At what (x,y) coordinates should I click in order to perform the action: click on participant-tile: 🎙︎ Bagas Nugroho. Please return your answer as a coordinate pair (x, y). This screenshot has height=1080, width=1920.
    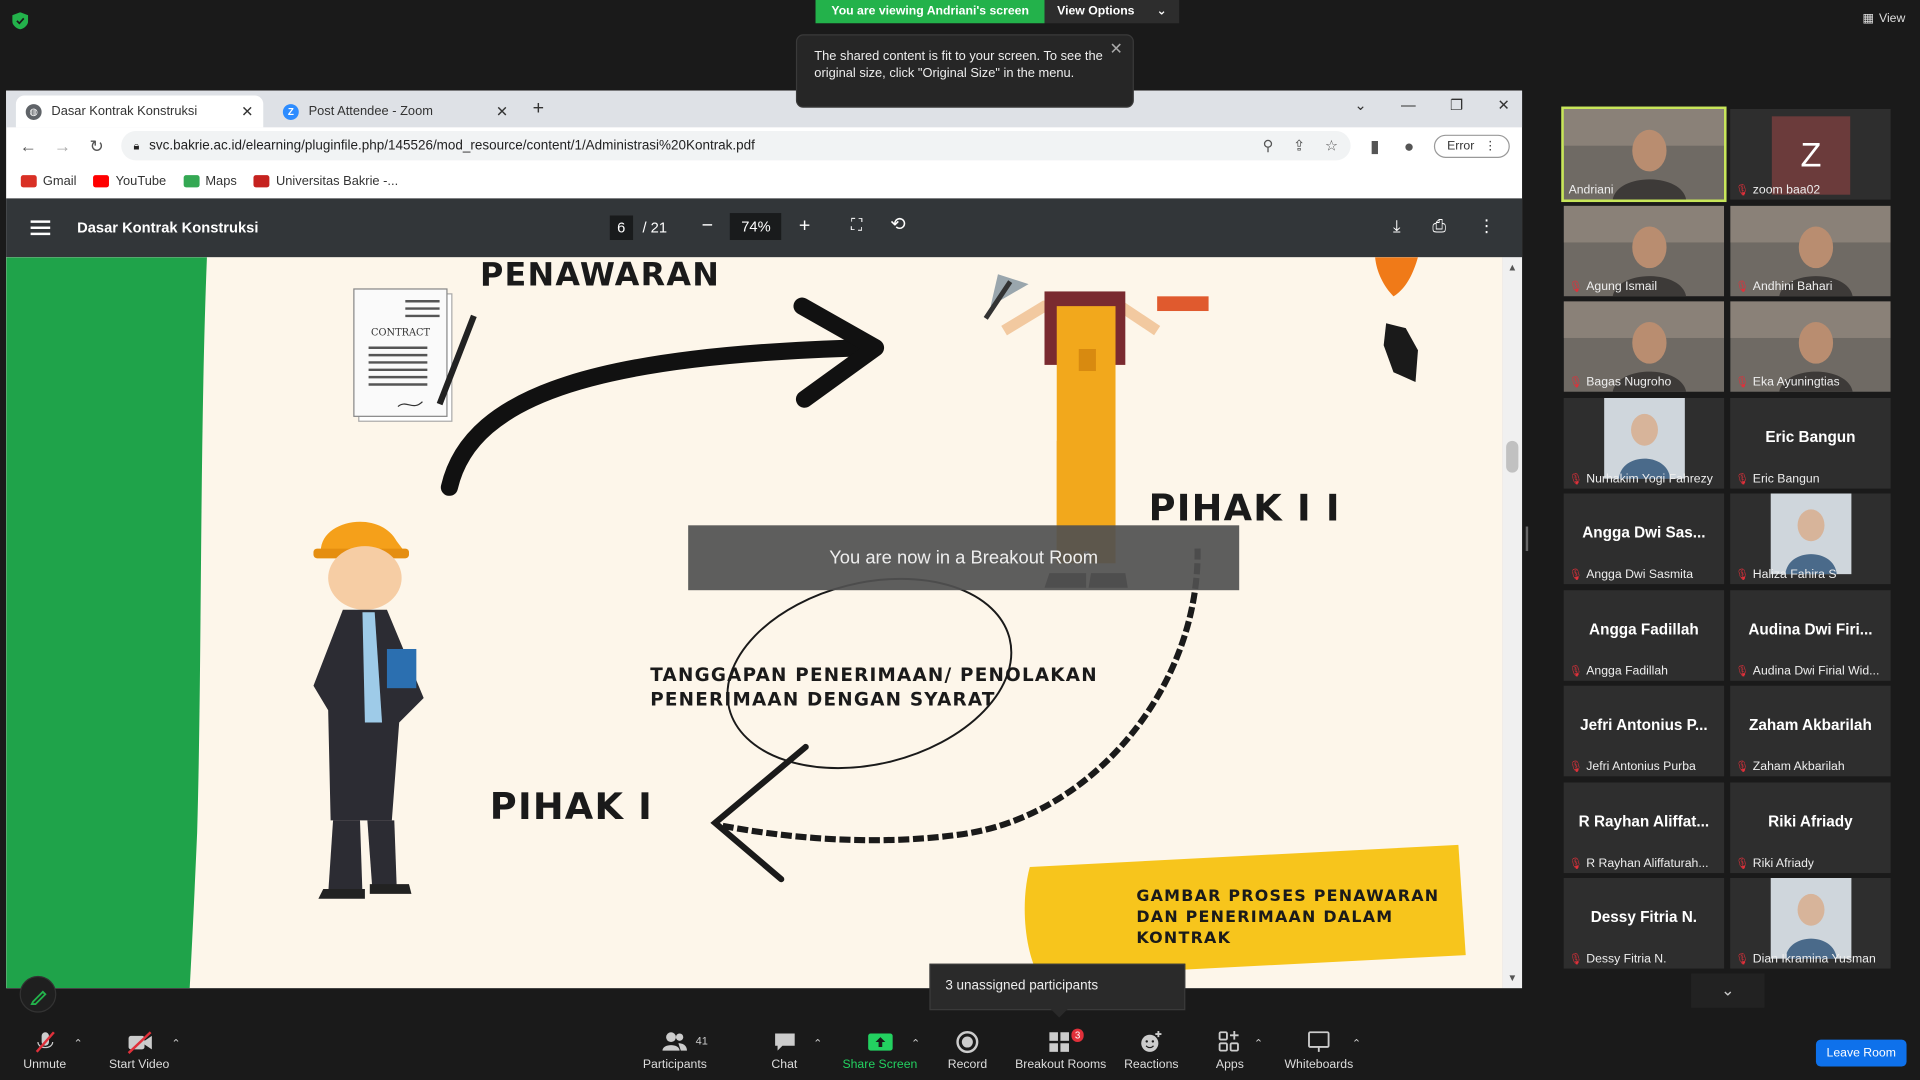
    Looking at the image, I should click on (1644, 346).